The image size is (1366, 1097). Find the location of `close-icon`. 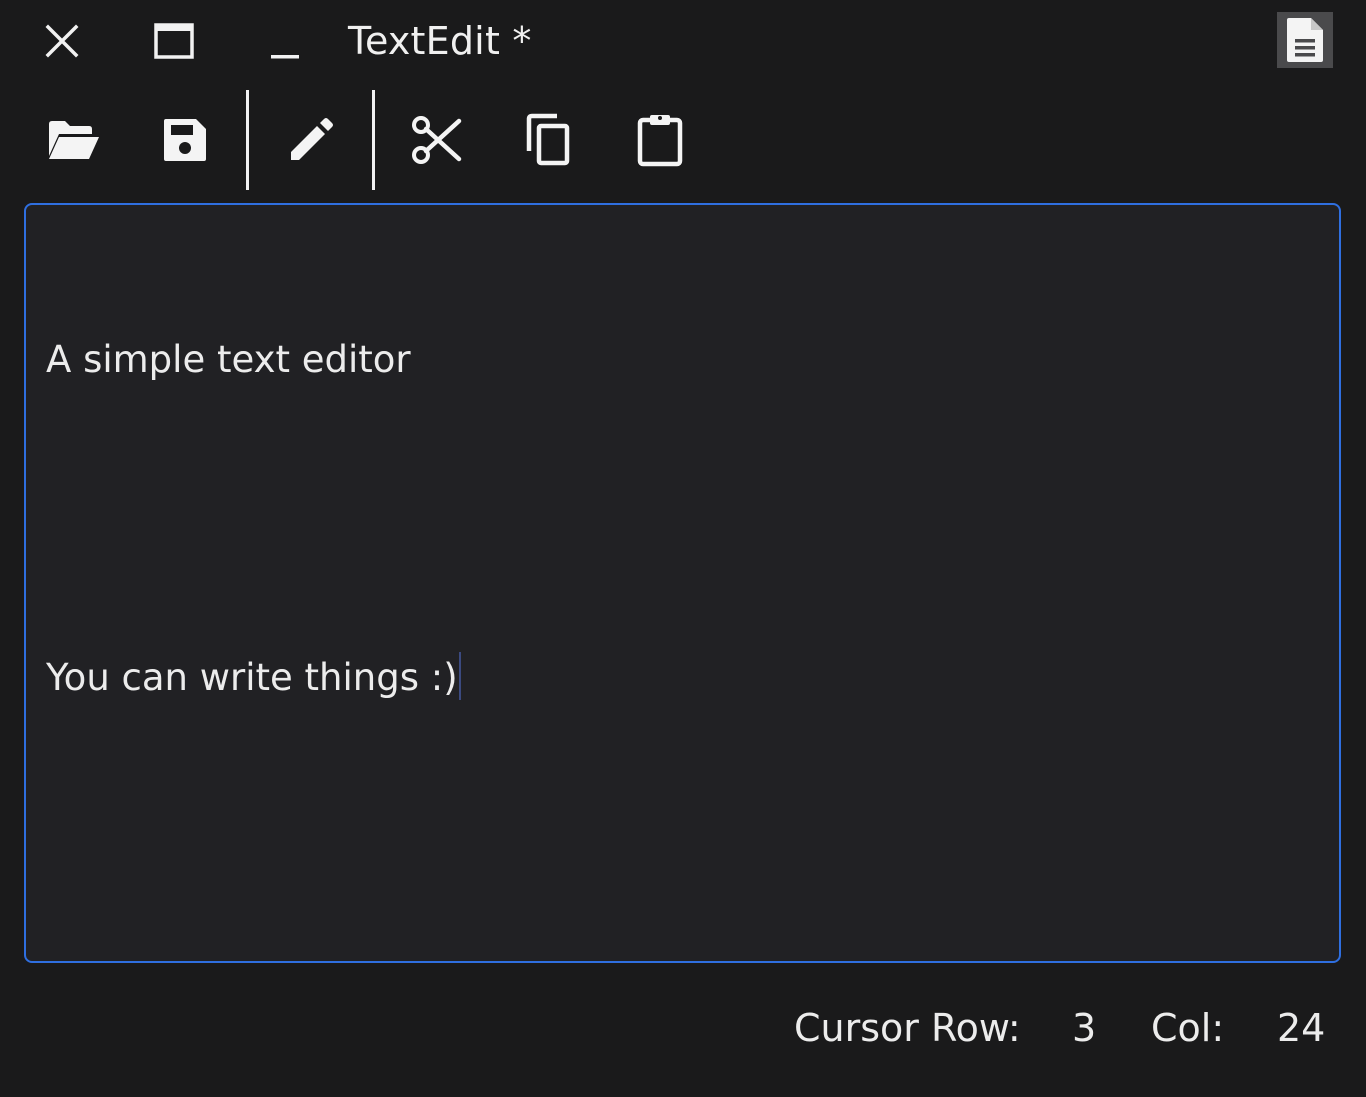

close-icon is located at coordinates (62, 41).